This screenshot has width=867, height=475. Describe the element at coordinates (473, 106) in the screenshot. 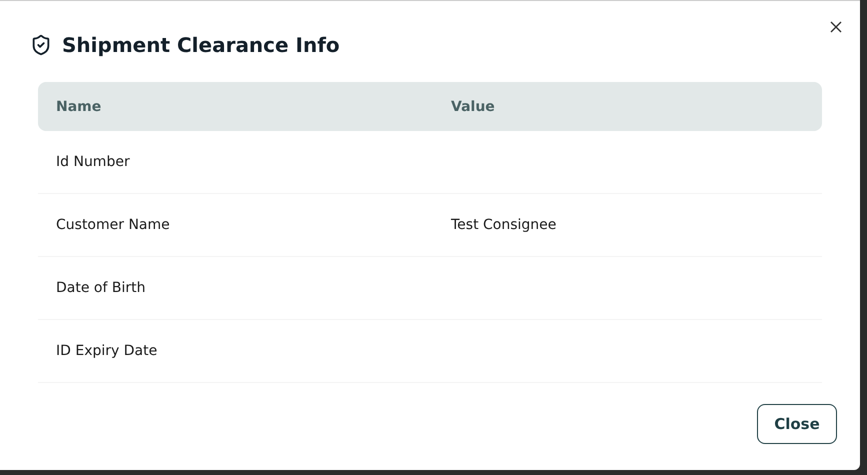

I see `column-header: Value` at that location.